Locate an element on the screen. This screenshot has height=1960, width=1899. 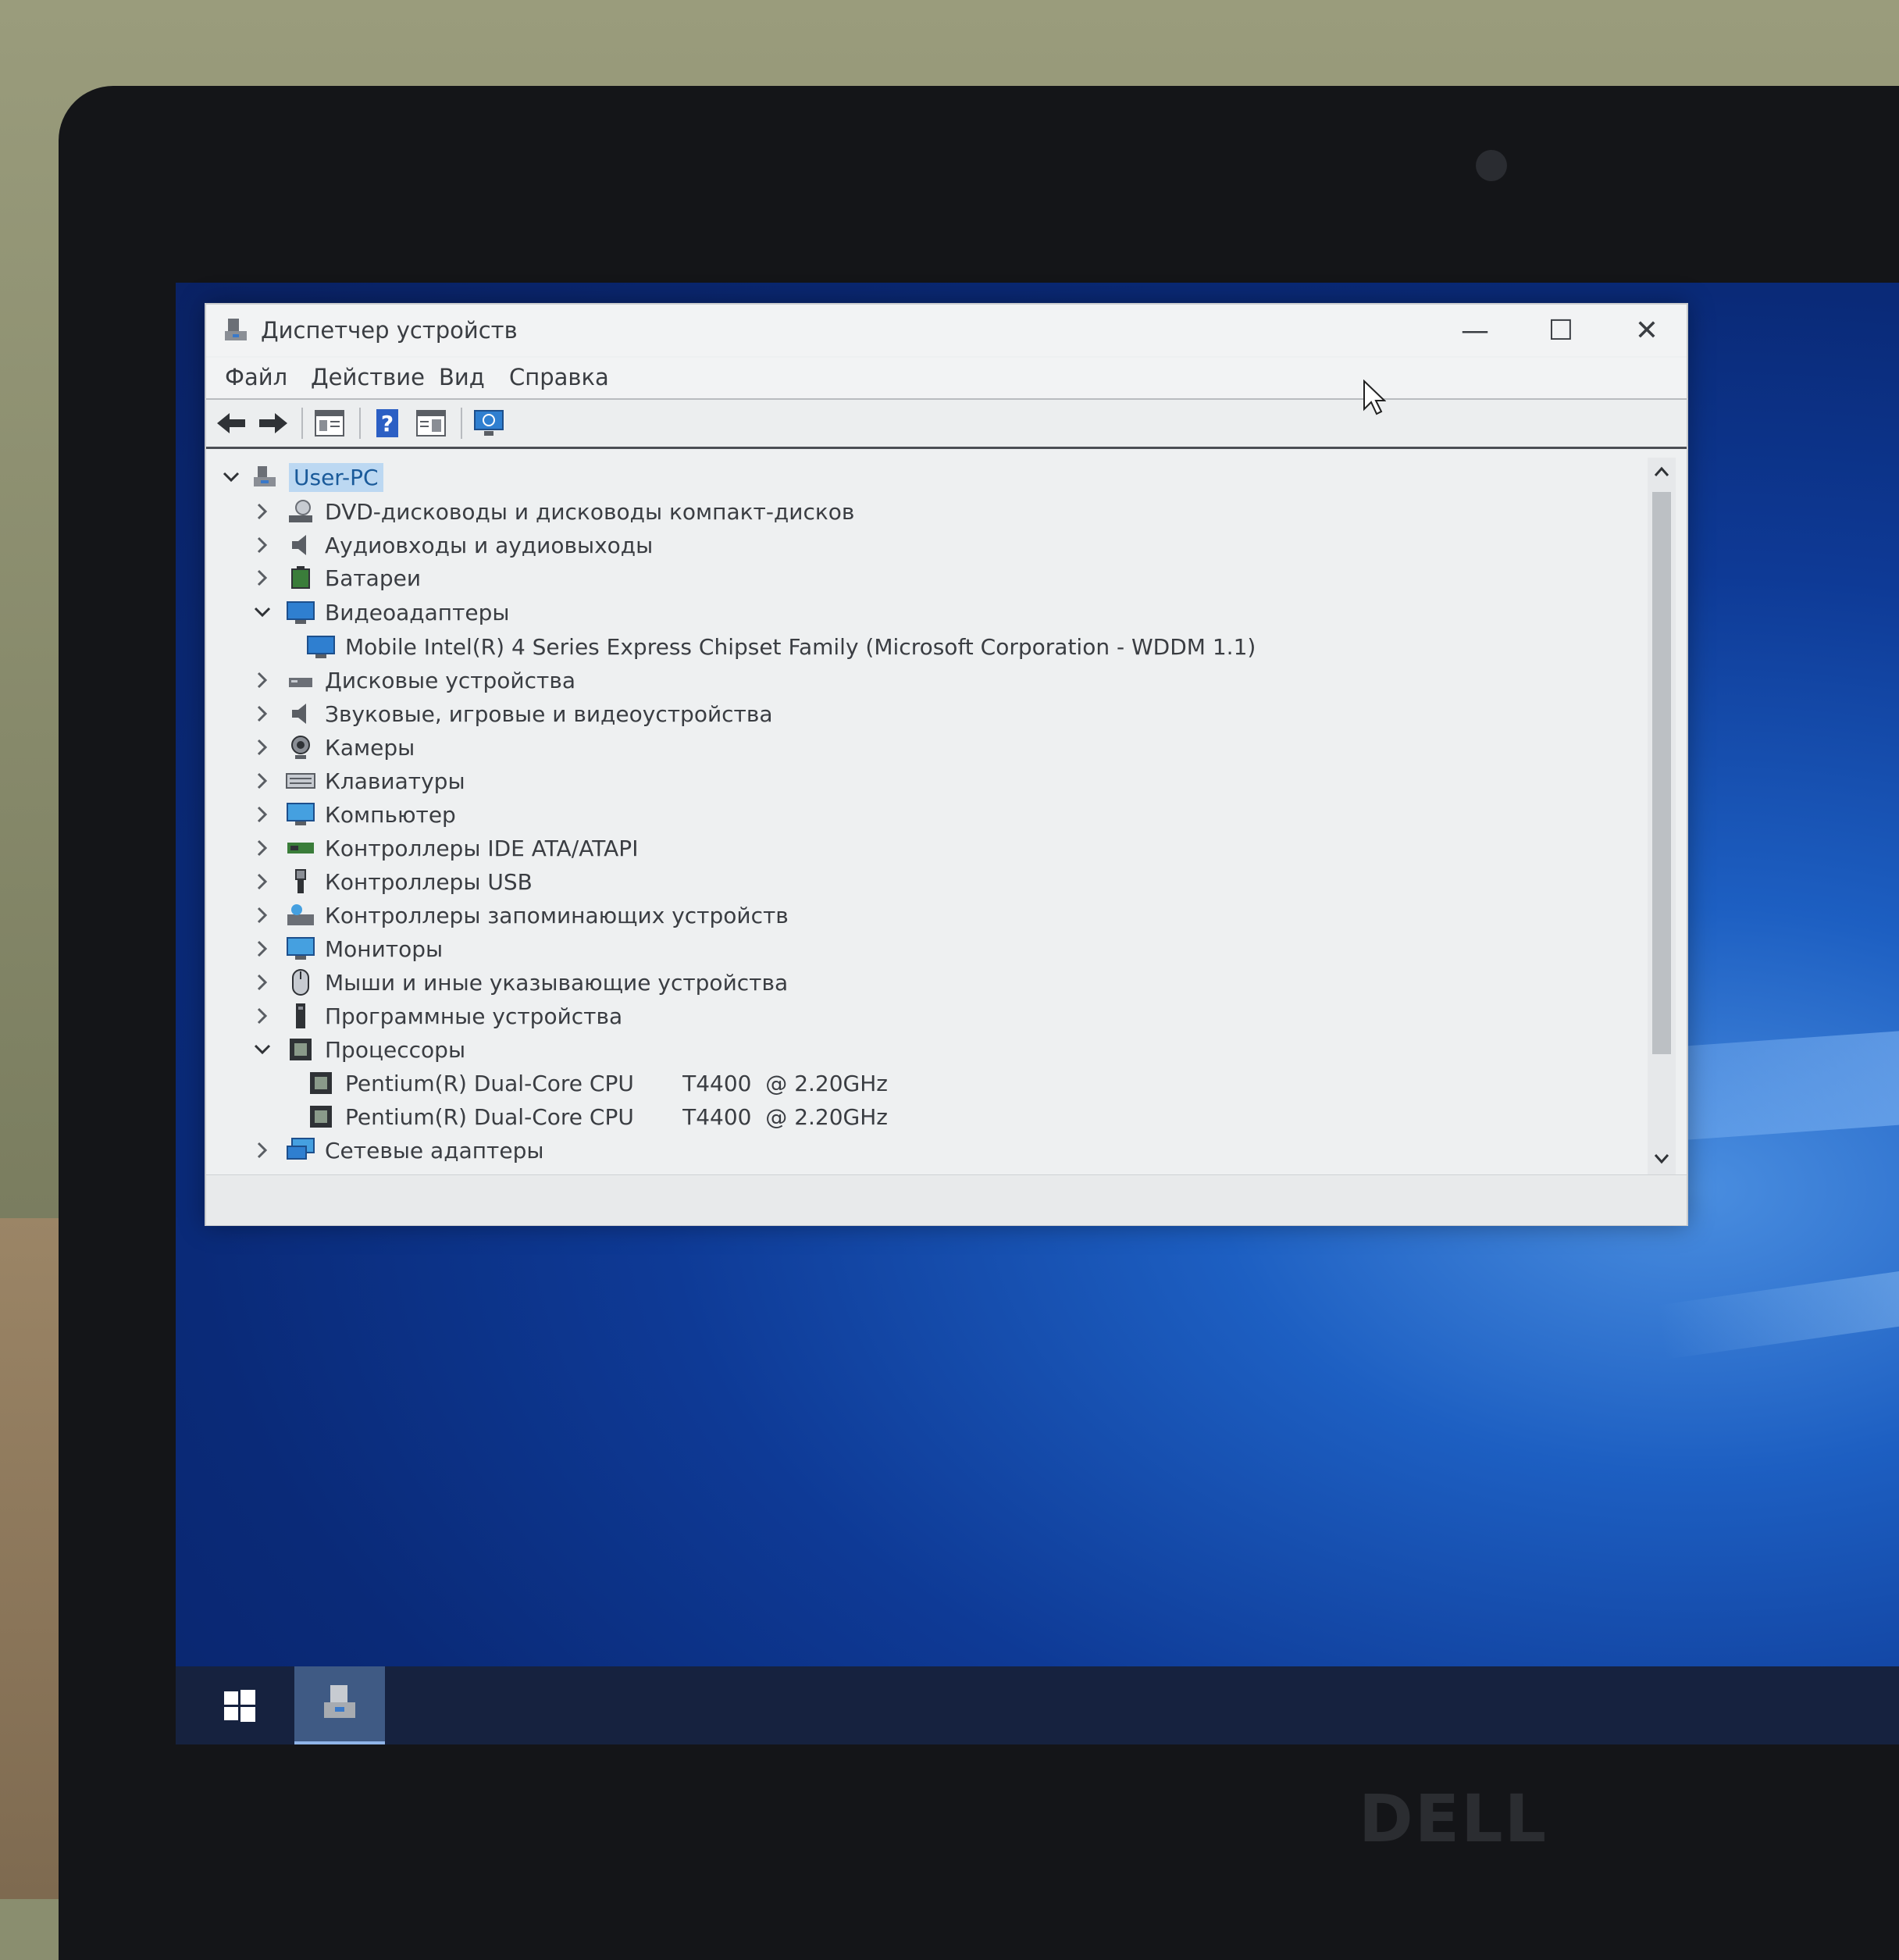
tree-root: User-PC is located at coordinates (302, 477).